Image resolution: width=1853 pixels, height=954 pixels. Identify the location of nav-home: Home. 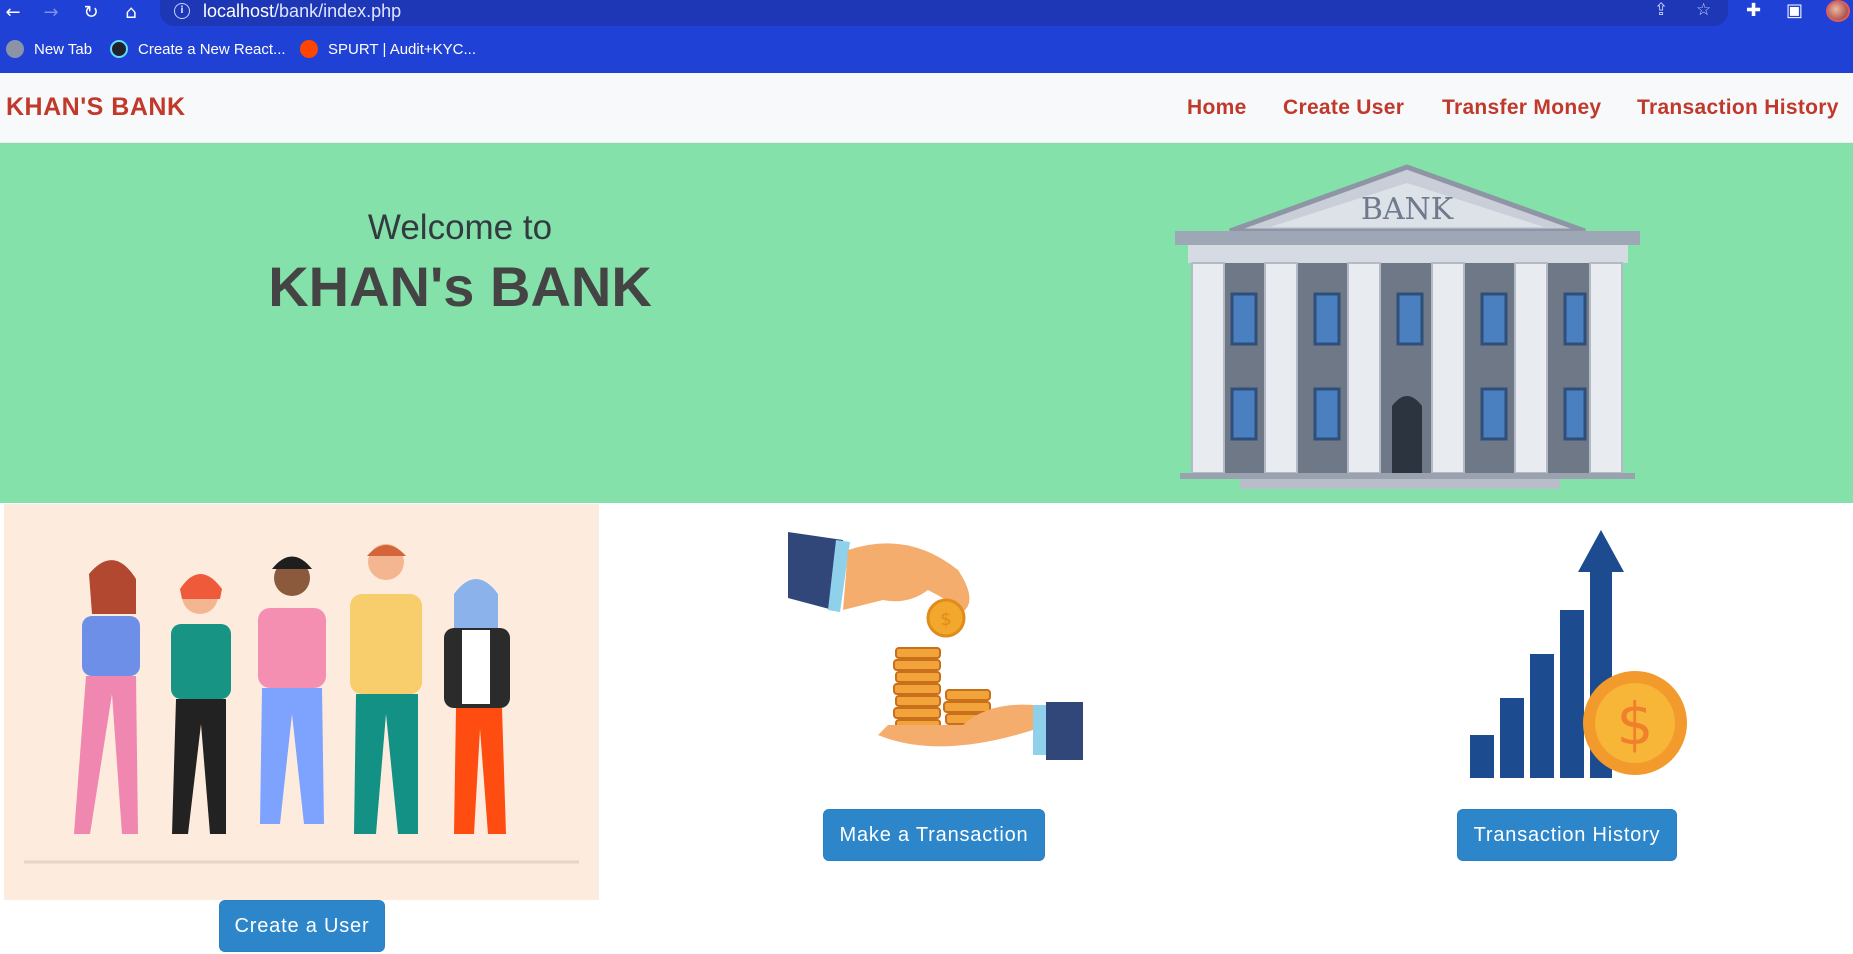
(1217, 108).